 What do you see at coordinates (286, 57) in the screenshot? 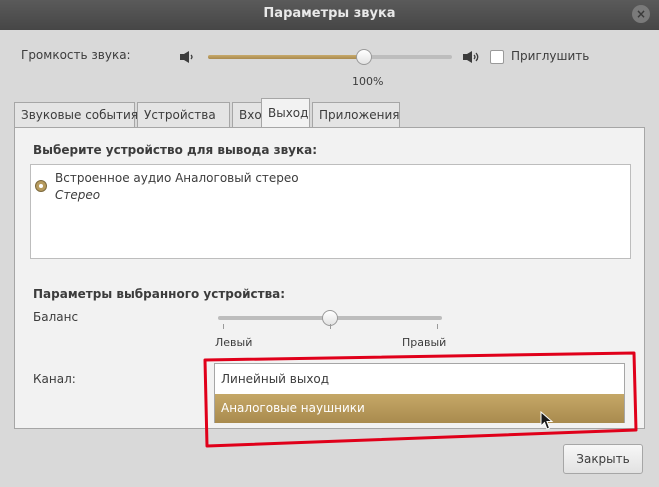
I see `volume-slider-fill` at bounding box center [286, 57].